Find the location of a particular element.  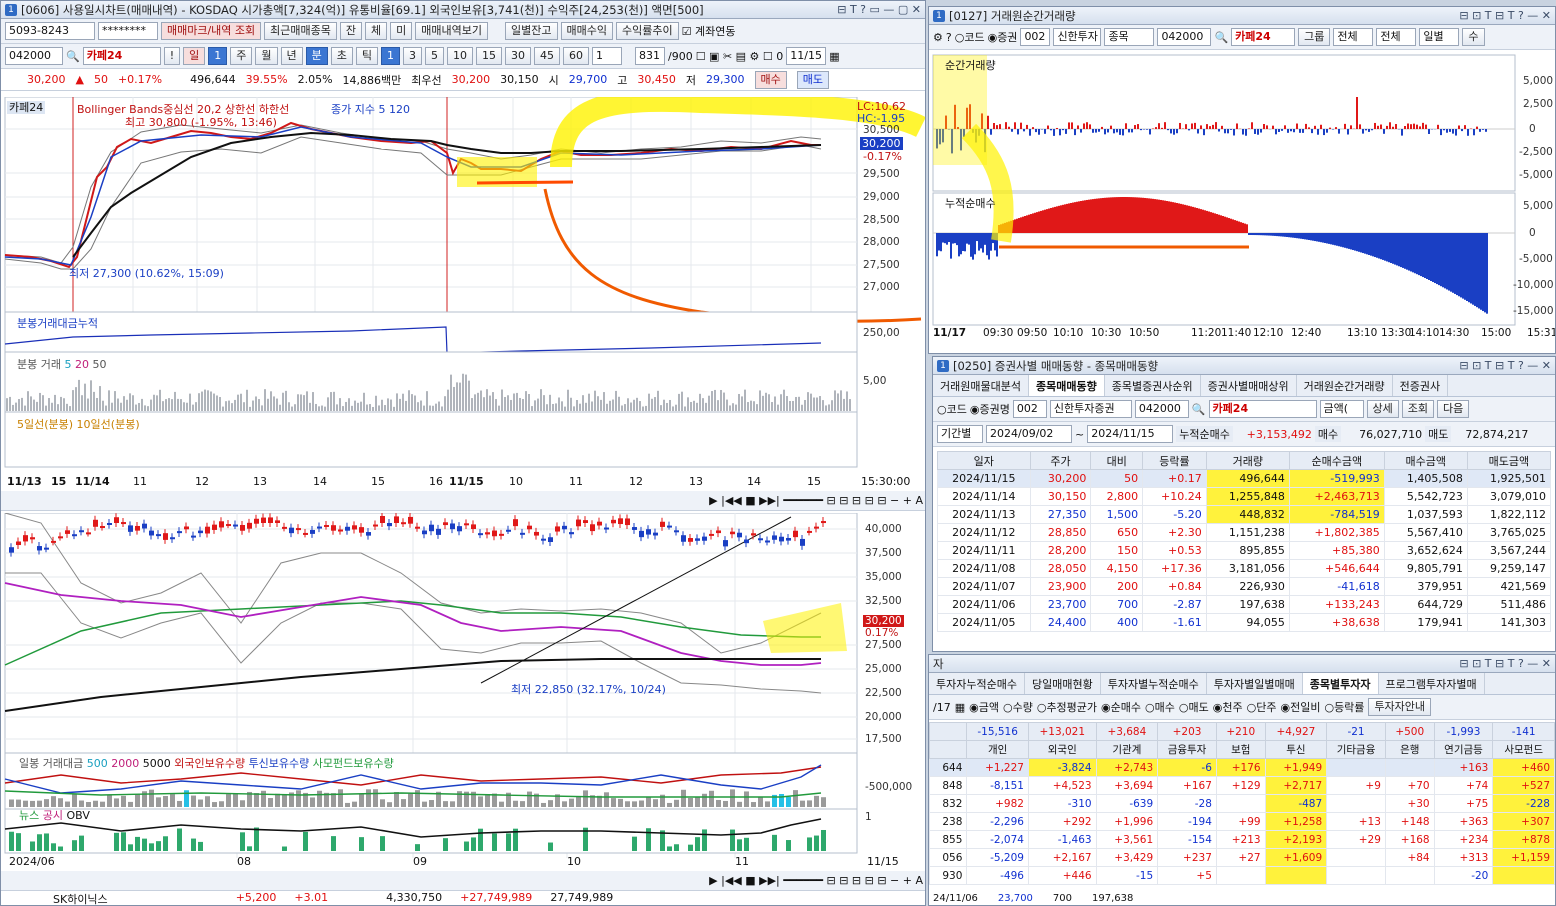

period-select: 일별 is located at coordinates (1439, 37).